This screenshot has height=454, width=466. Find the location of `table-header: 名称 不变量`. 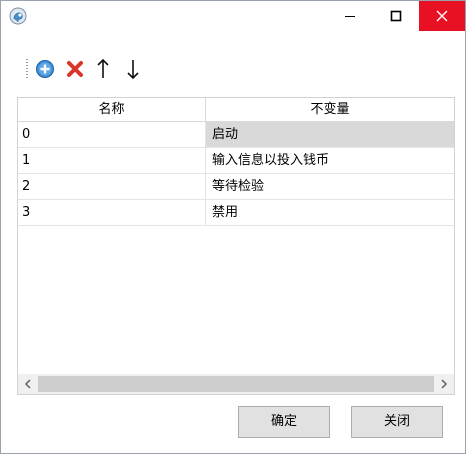

table-header: 名称 不变量 is located at coordinates (236, 110).